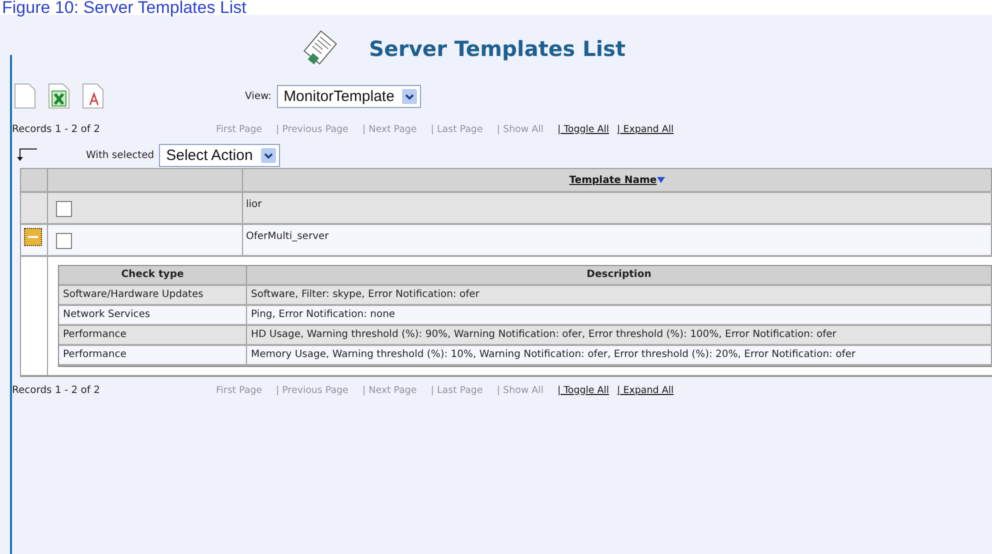  Describe the element at coordinates (660, 180) in the screenshot. I see `sort-arrow-icon` at that location.